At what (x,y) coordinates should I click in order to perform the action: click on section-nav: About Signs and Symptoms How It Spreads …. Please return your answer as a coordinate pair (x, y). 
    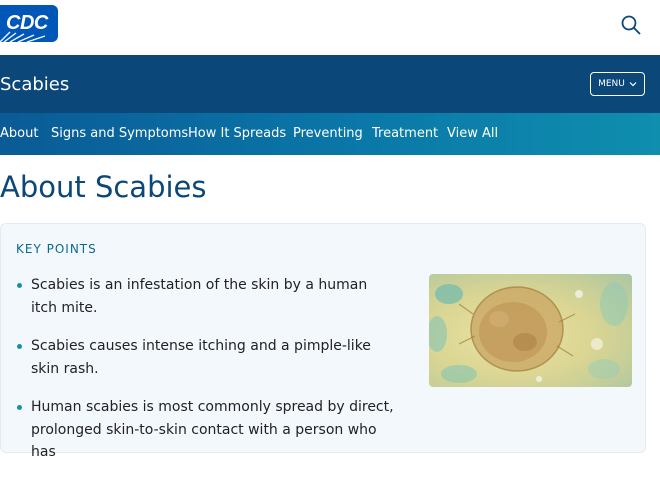
    Looking at the image, I should click on (330, 134).